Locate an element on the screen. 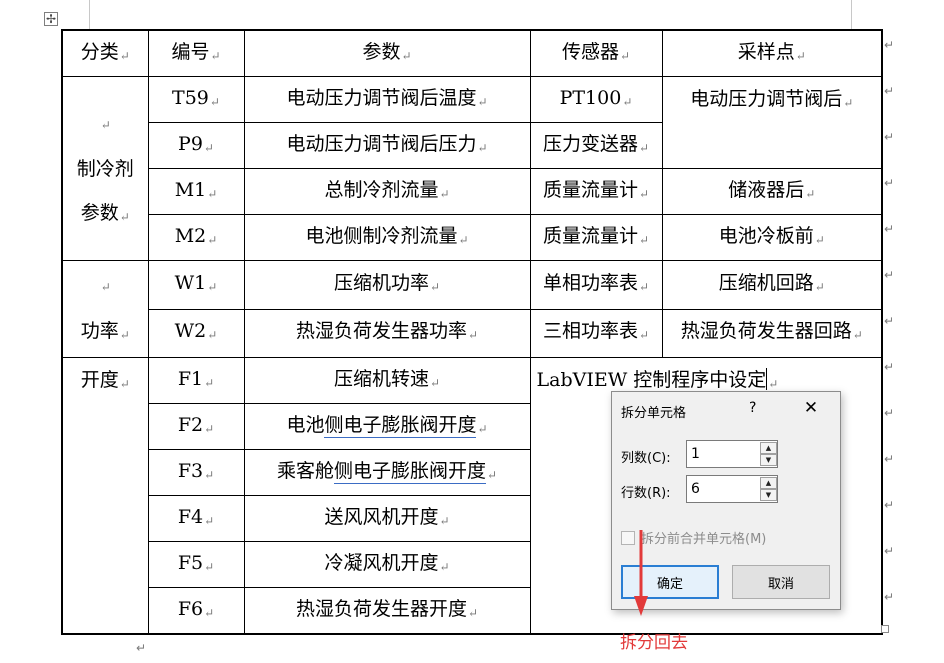 The width and height of the screenshot is (944, 663). table-row: W2↵ 热湿负荷发生器功率↵ 三相功率表↵ 热湿负荷发生器回路↵ is located at coordinates (472, 333).